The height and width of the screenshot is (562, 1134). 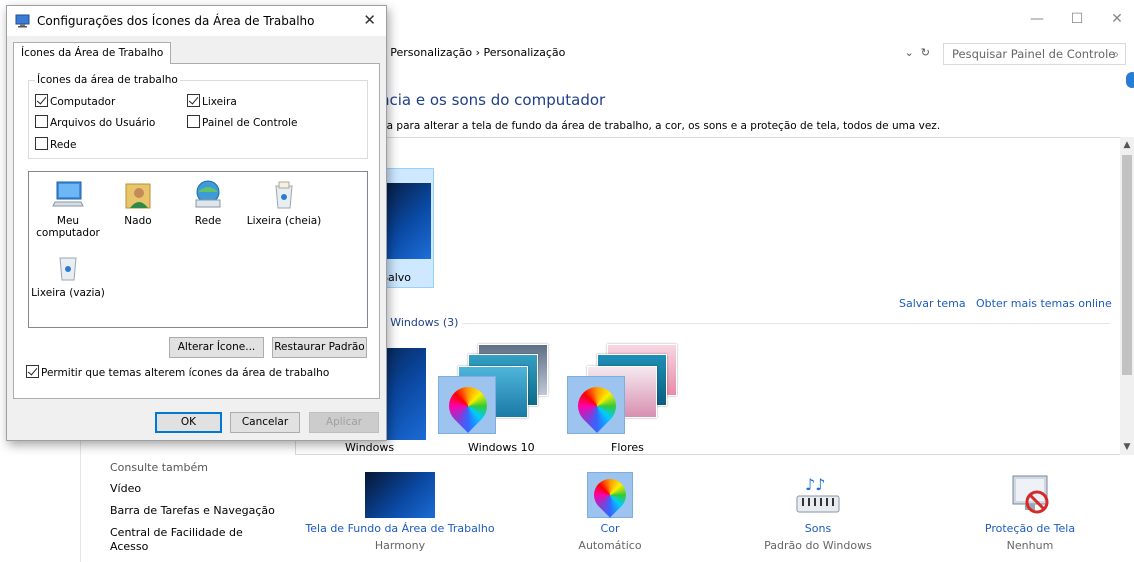 I want to click on network-icon, so click(x=208, y=194).